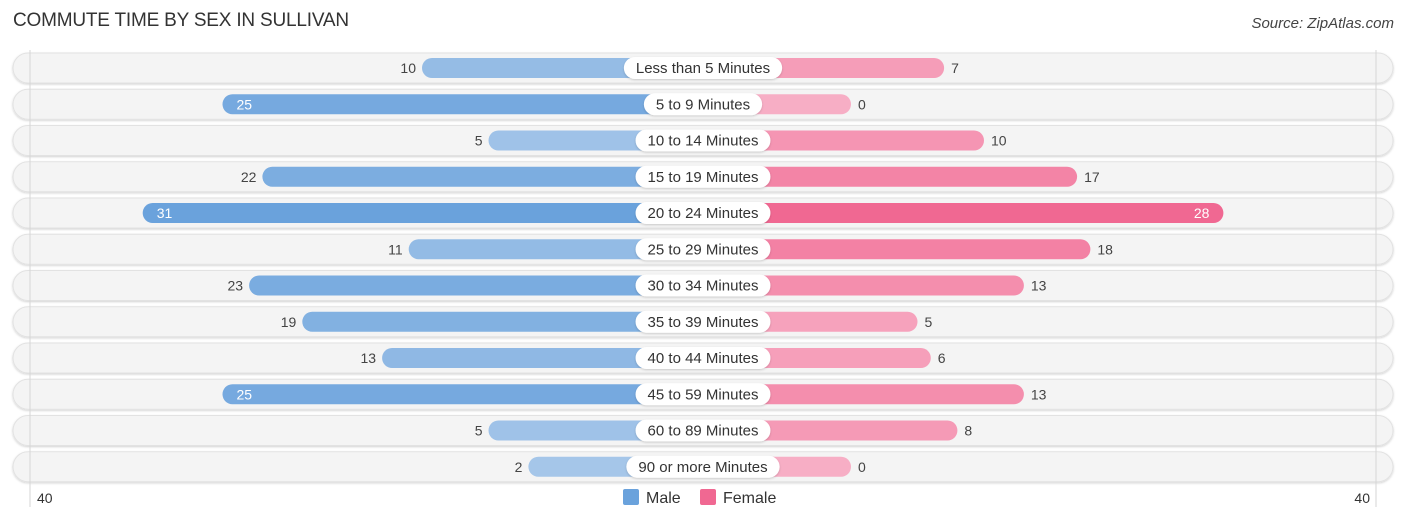 Image resolution: width=1406 pixels, height=523 pixels. Describe the element at coordinates (749, 498) in the screenshot. I see `legend-label-female: Female` at that location.